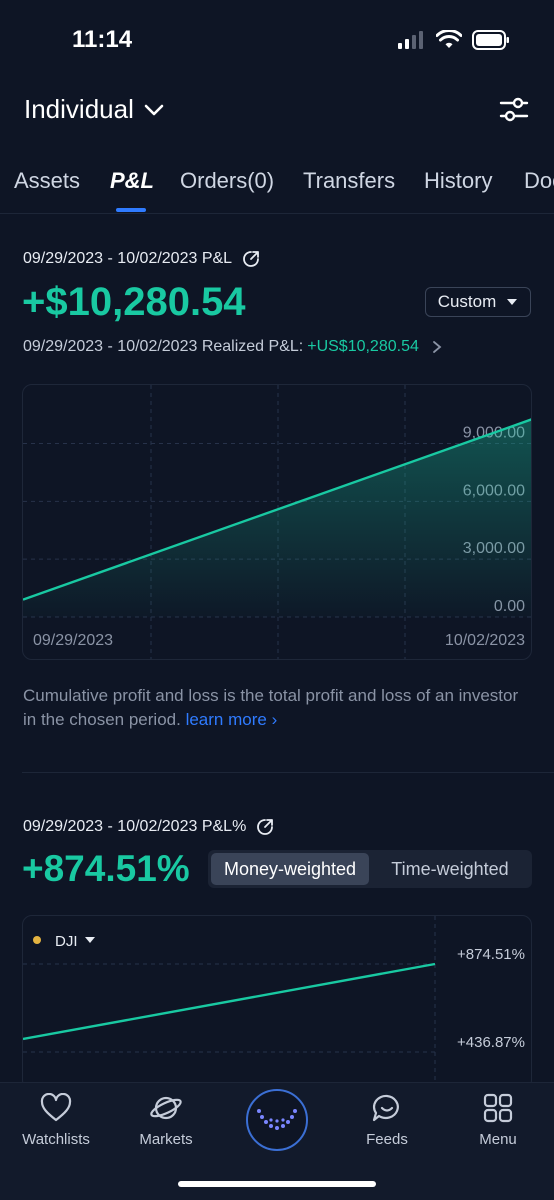 The image size is (554, 1200). I want to click on nav-feeds-label: Feeds, so click(387, 1139).